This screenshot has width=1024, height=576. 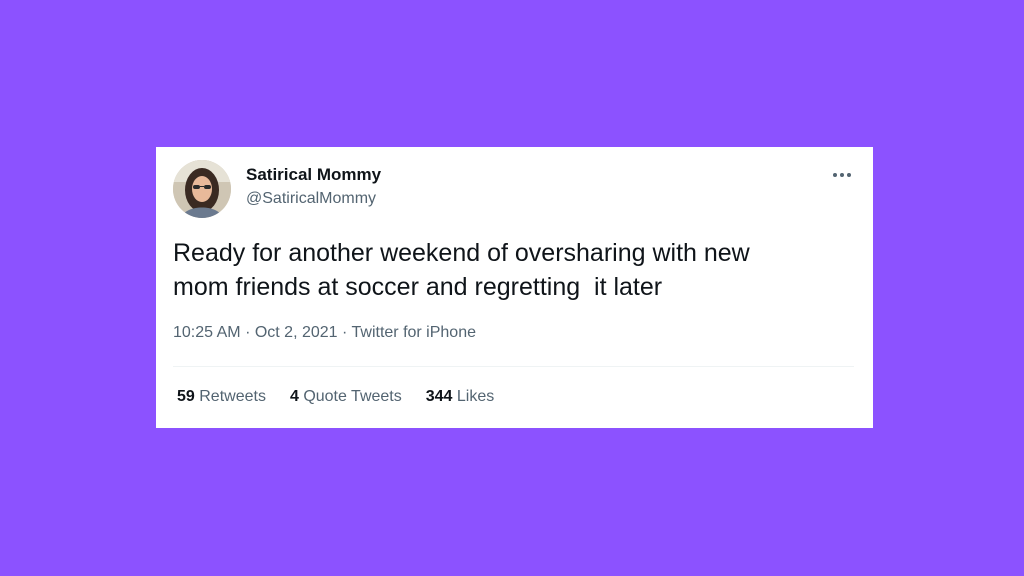 I want to click on avatar, so click(x=202, y=189).